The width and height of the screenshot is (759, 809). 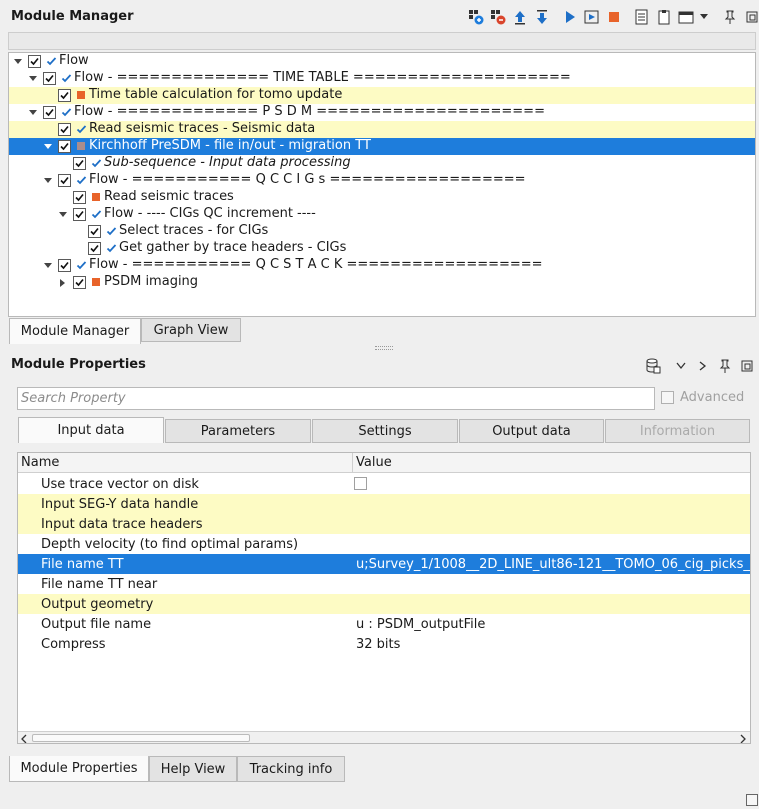 I want to click on tab-tracking-info: Tracking info, so click(x=291, y=769).